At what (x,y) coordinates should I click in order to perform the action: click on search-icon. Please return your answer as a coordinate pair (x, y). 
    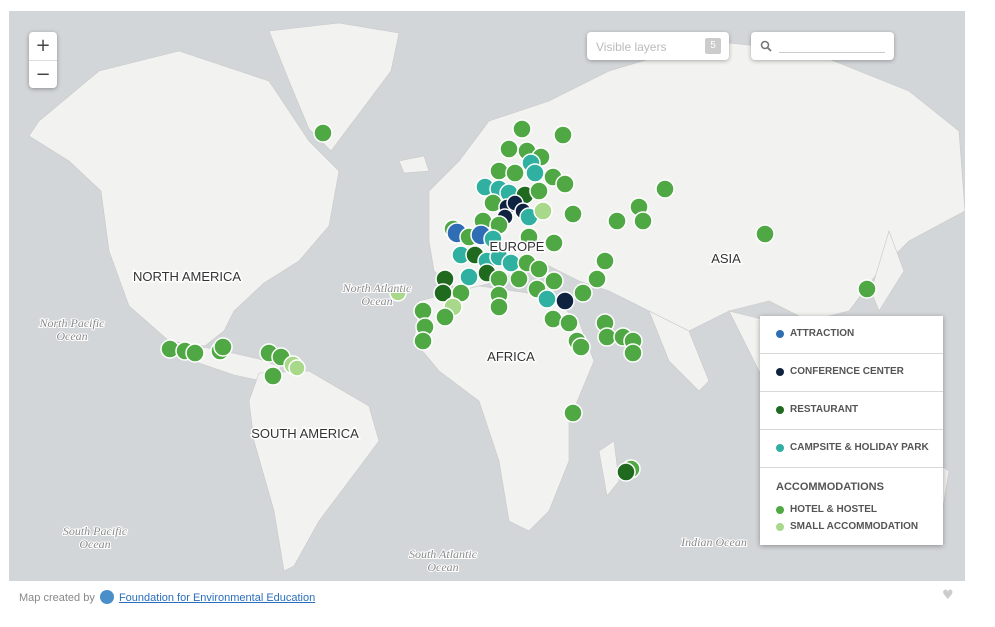
    Looking at the image, I should click on (766, 46).